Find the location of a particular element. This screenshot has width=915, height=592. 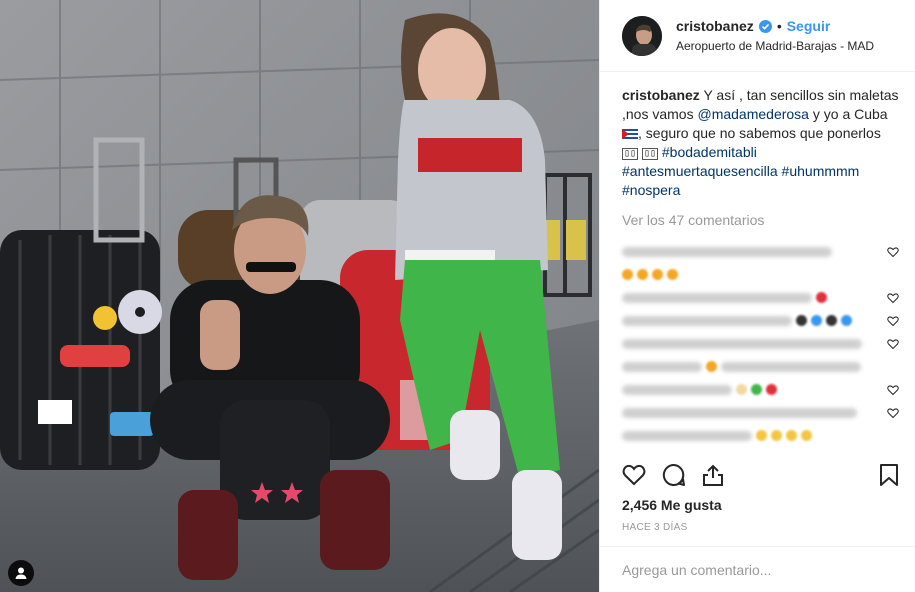

follow-button: Seguir is located at coordinates (809, 26).